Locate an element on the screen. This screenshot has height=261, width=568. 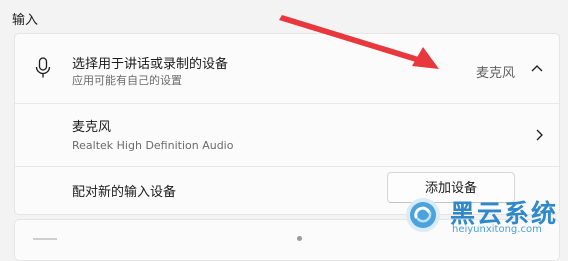
chevron-right-icon is located at coordinates (539, 135).